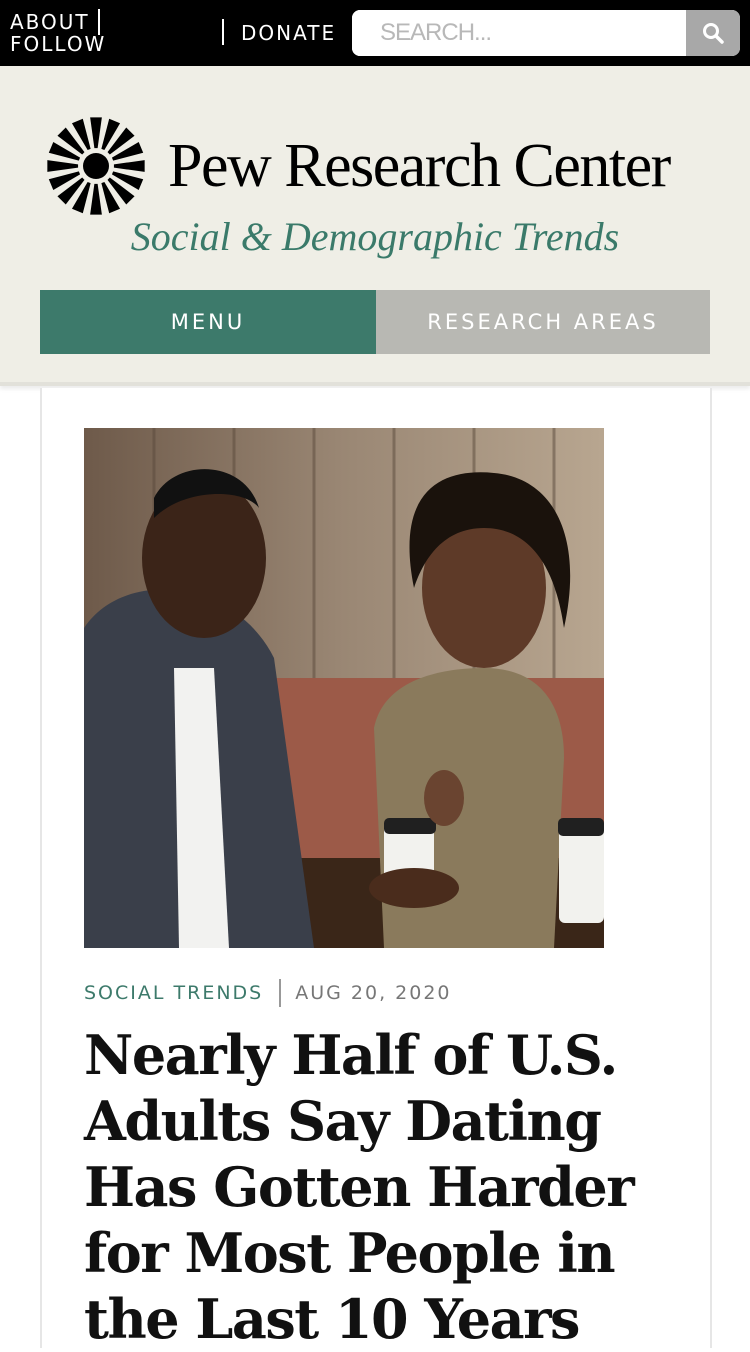 The image size is (750, 1352). I want to click on sunburst-logo-icon, so click(96, 166).